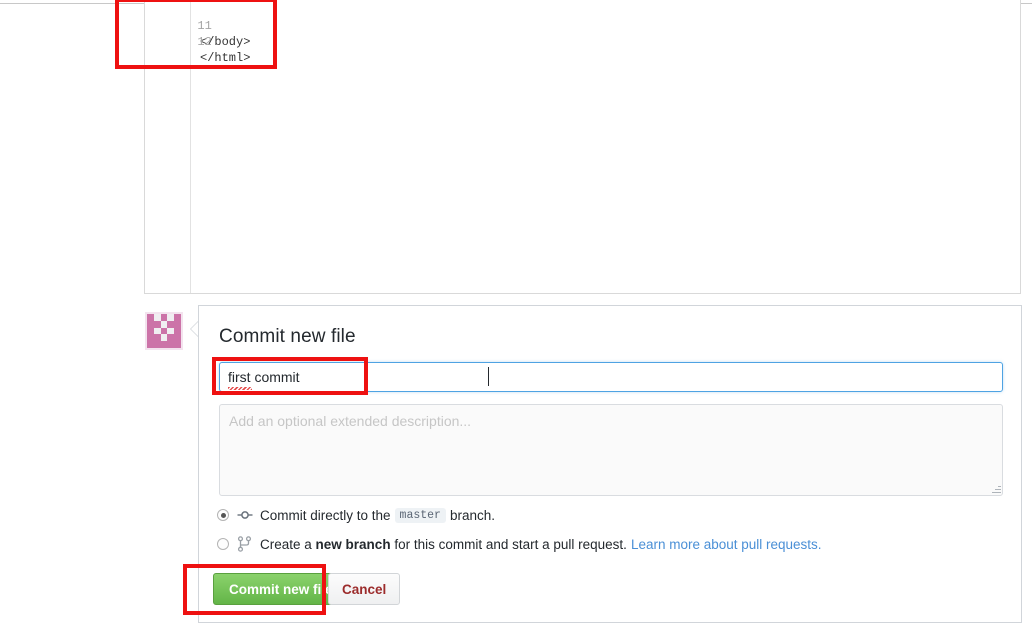 The height and width of the screenshot is (637, 1032). I want to click on commit-summary-input, so click(611, 377).